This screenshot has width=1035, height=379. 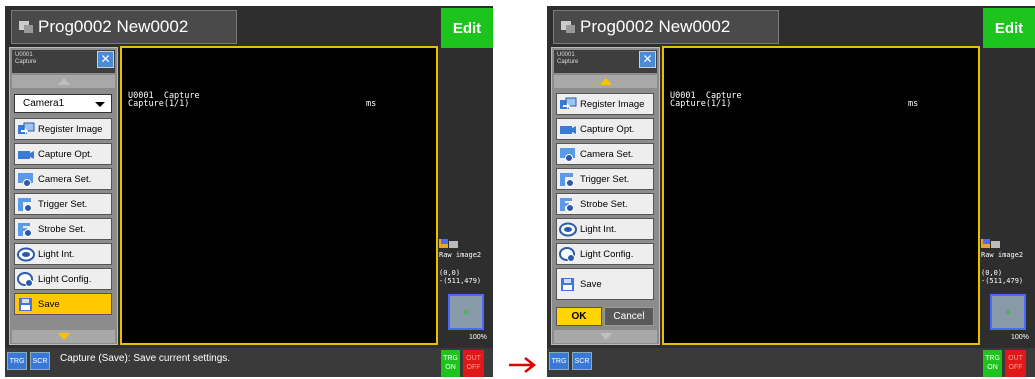 What do you see at coordinates (1015, 358) in the screenshot?
I see `out-off-line1: OUT` at bounding box center [1015, 358].